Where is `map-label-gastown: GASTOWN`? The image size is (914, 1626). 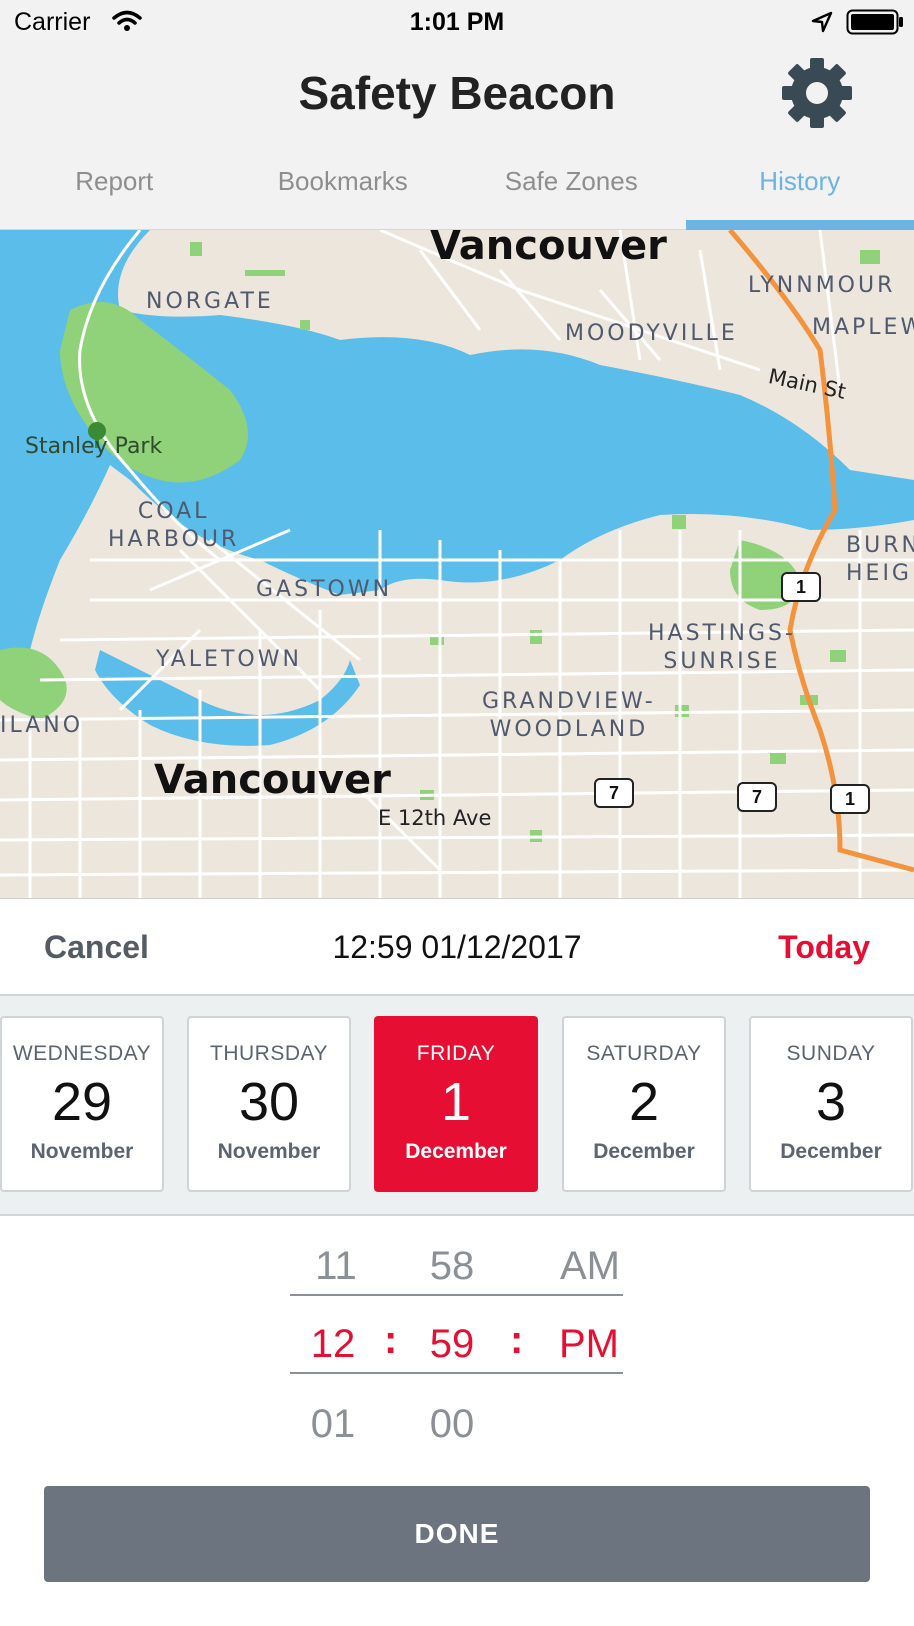 map-label-gastown: GASTOWN is located at coordinates (324, 589).